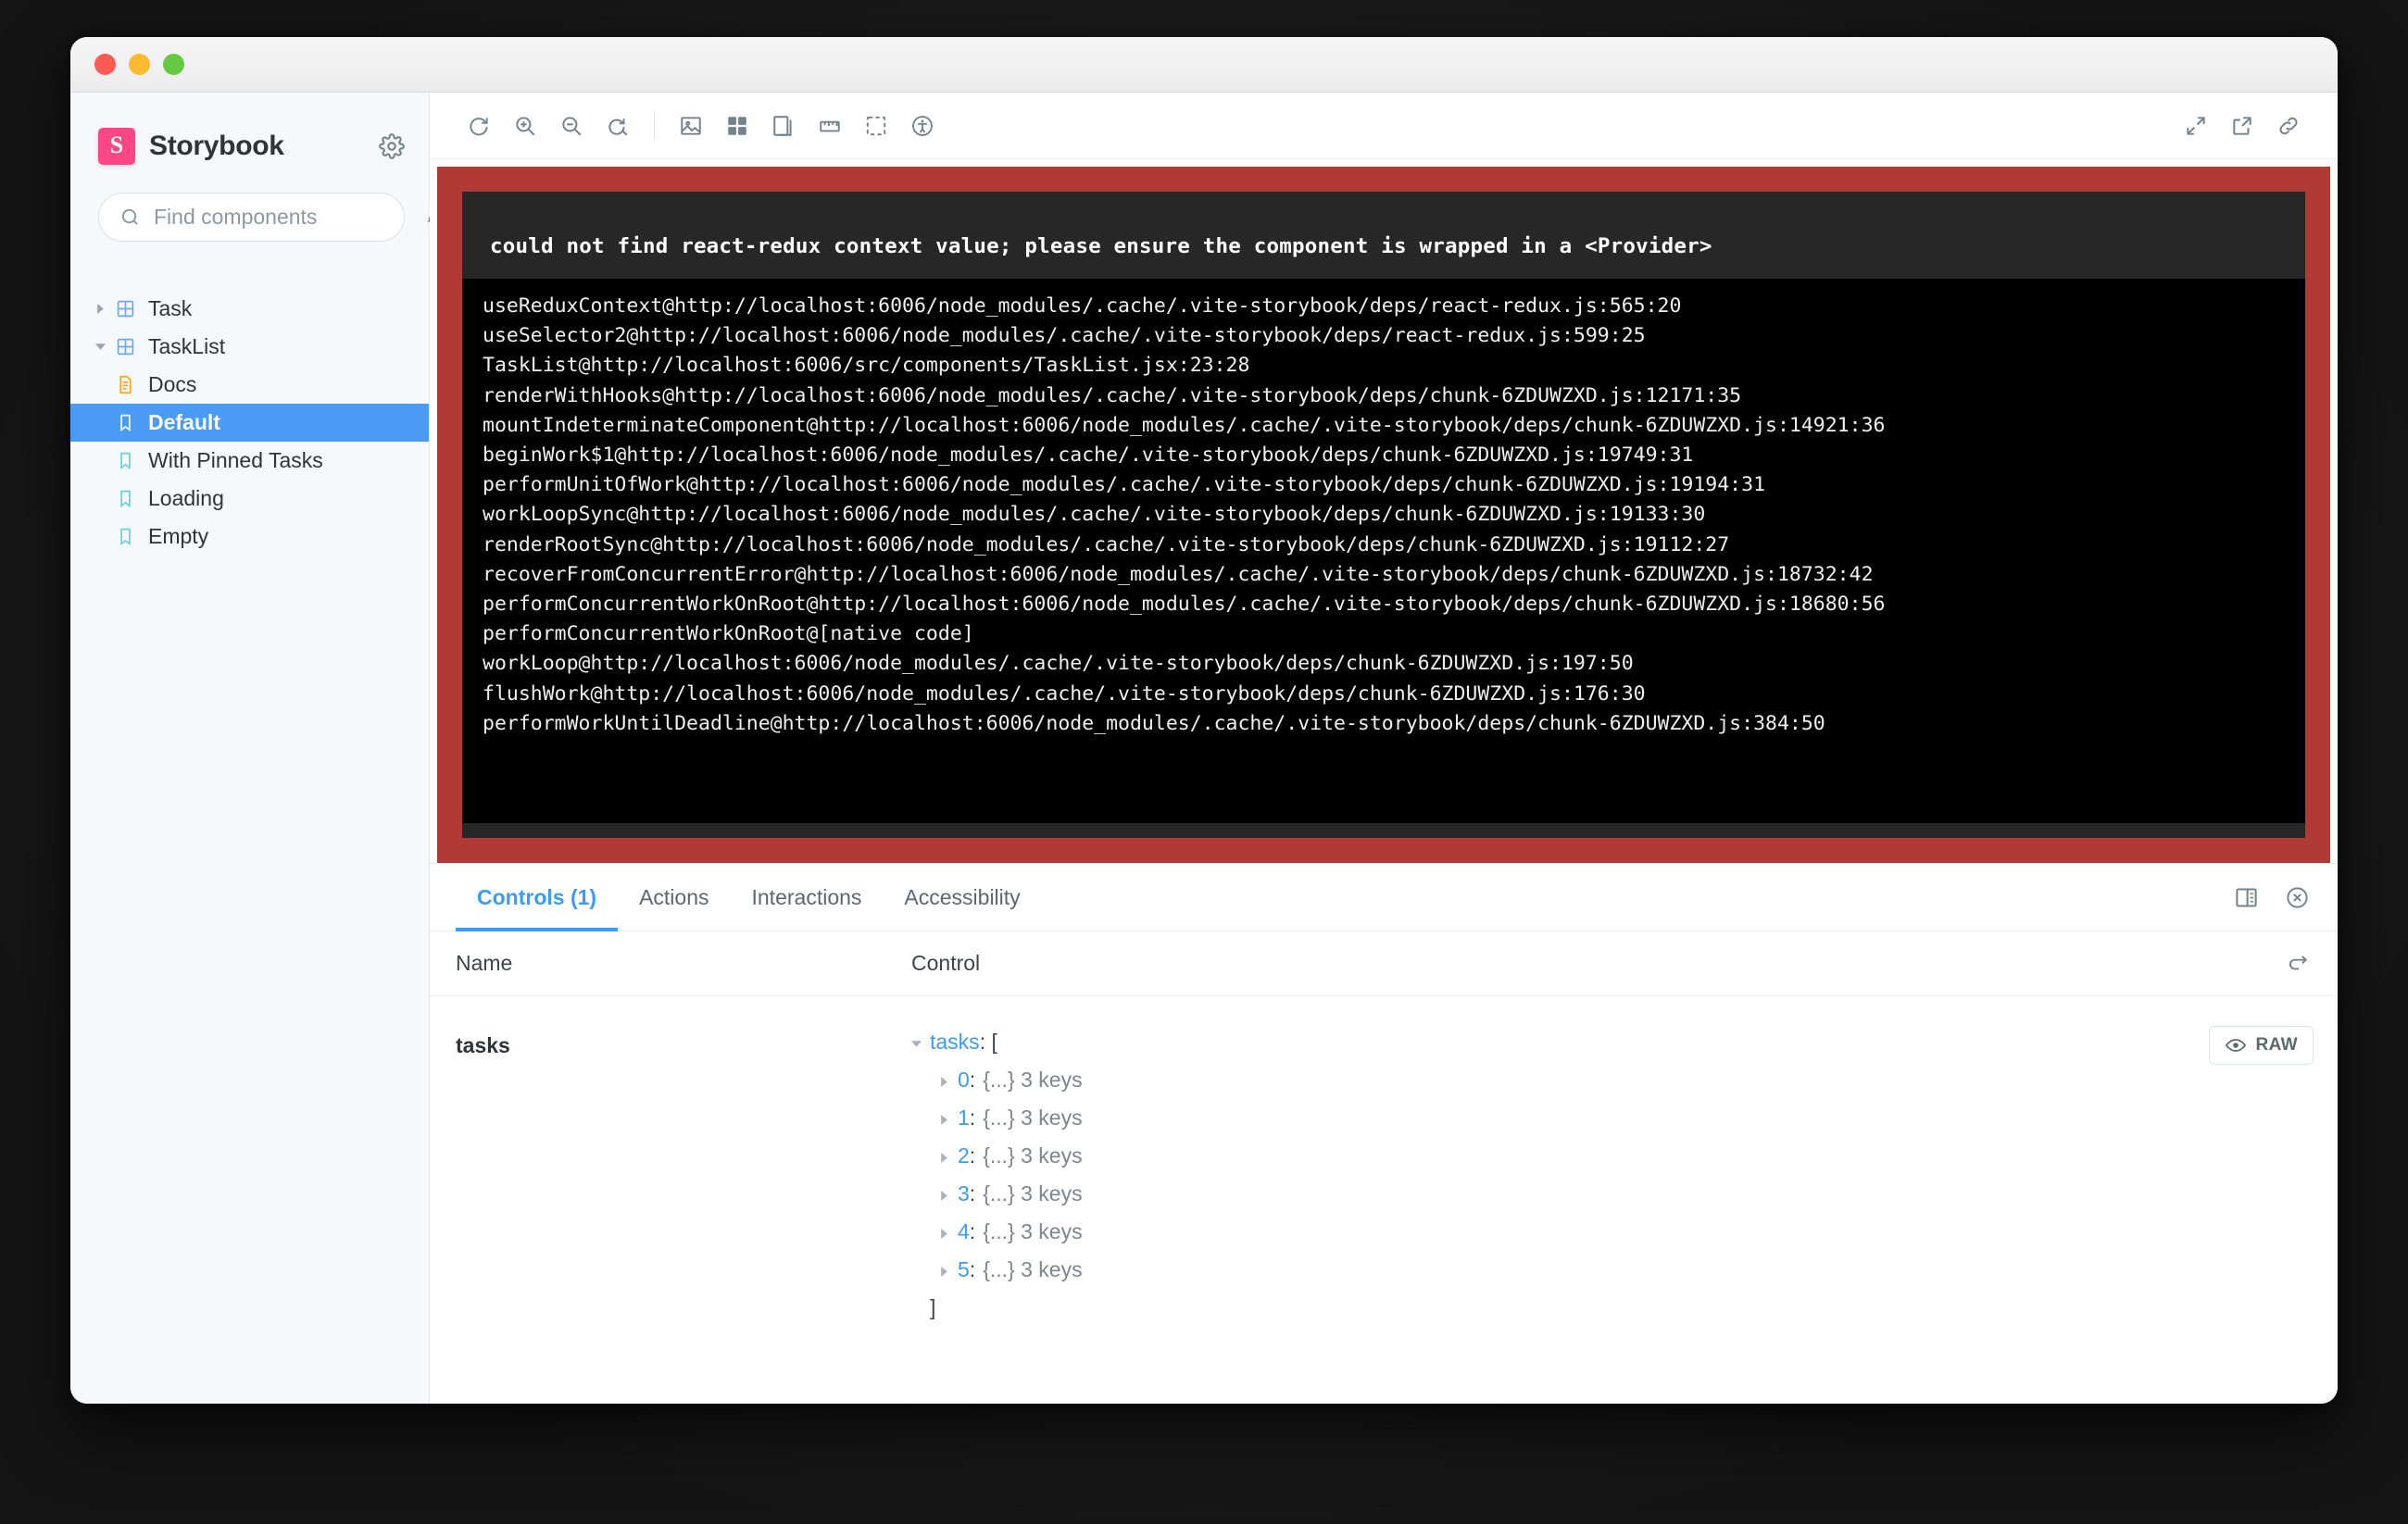  What do you see at coordinates (249, 499) in the screenshot?
I see `sidebar-item-loading: Loading` at bounding box center [249, 499].